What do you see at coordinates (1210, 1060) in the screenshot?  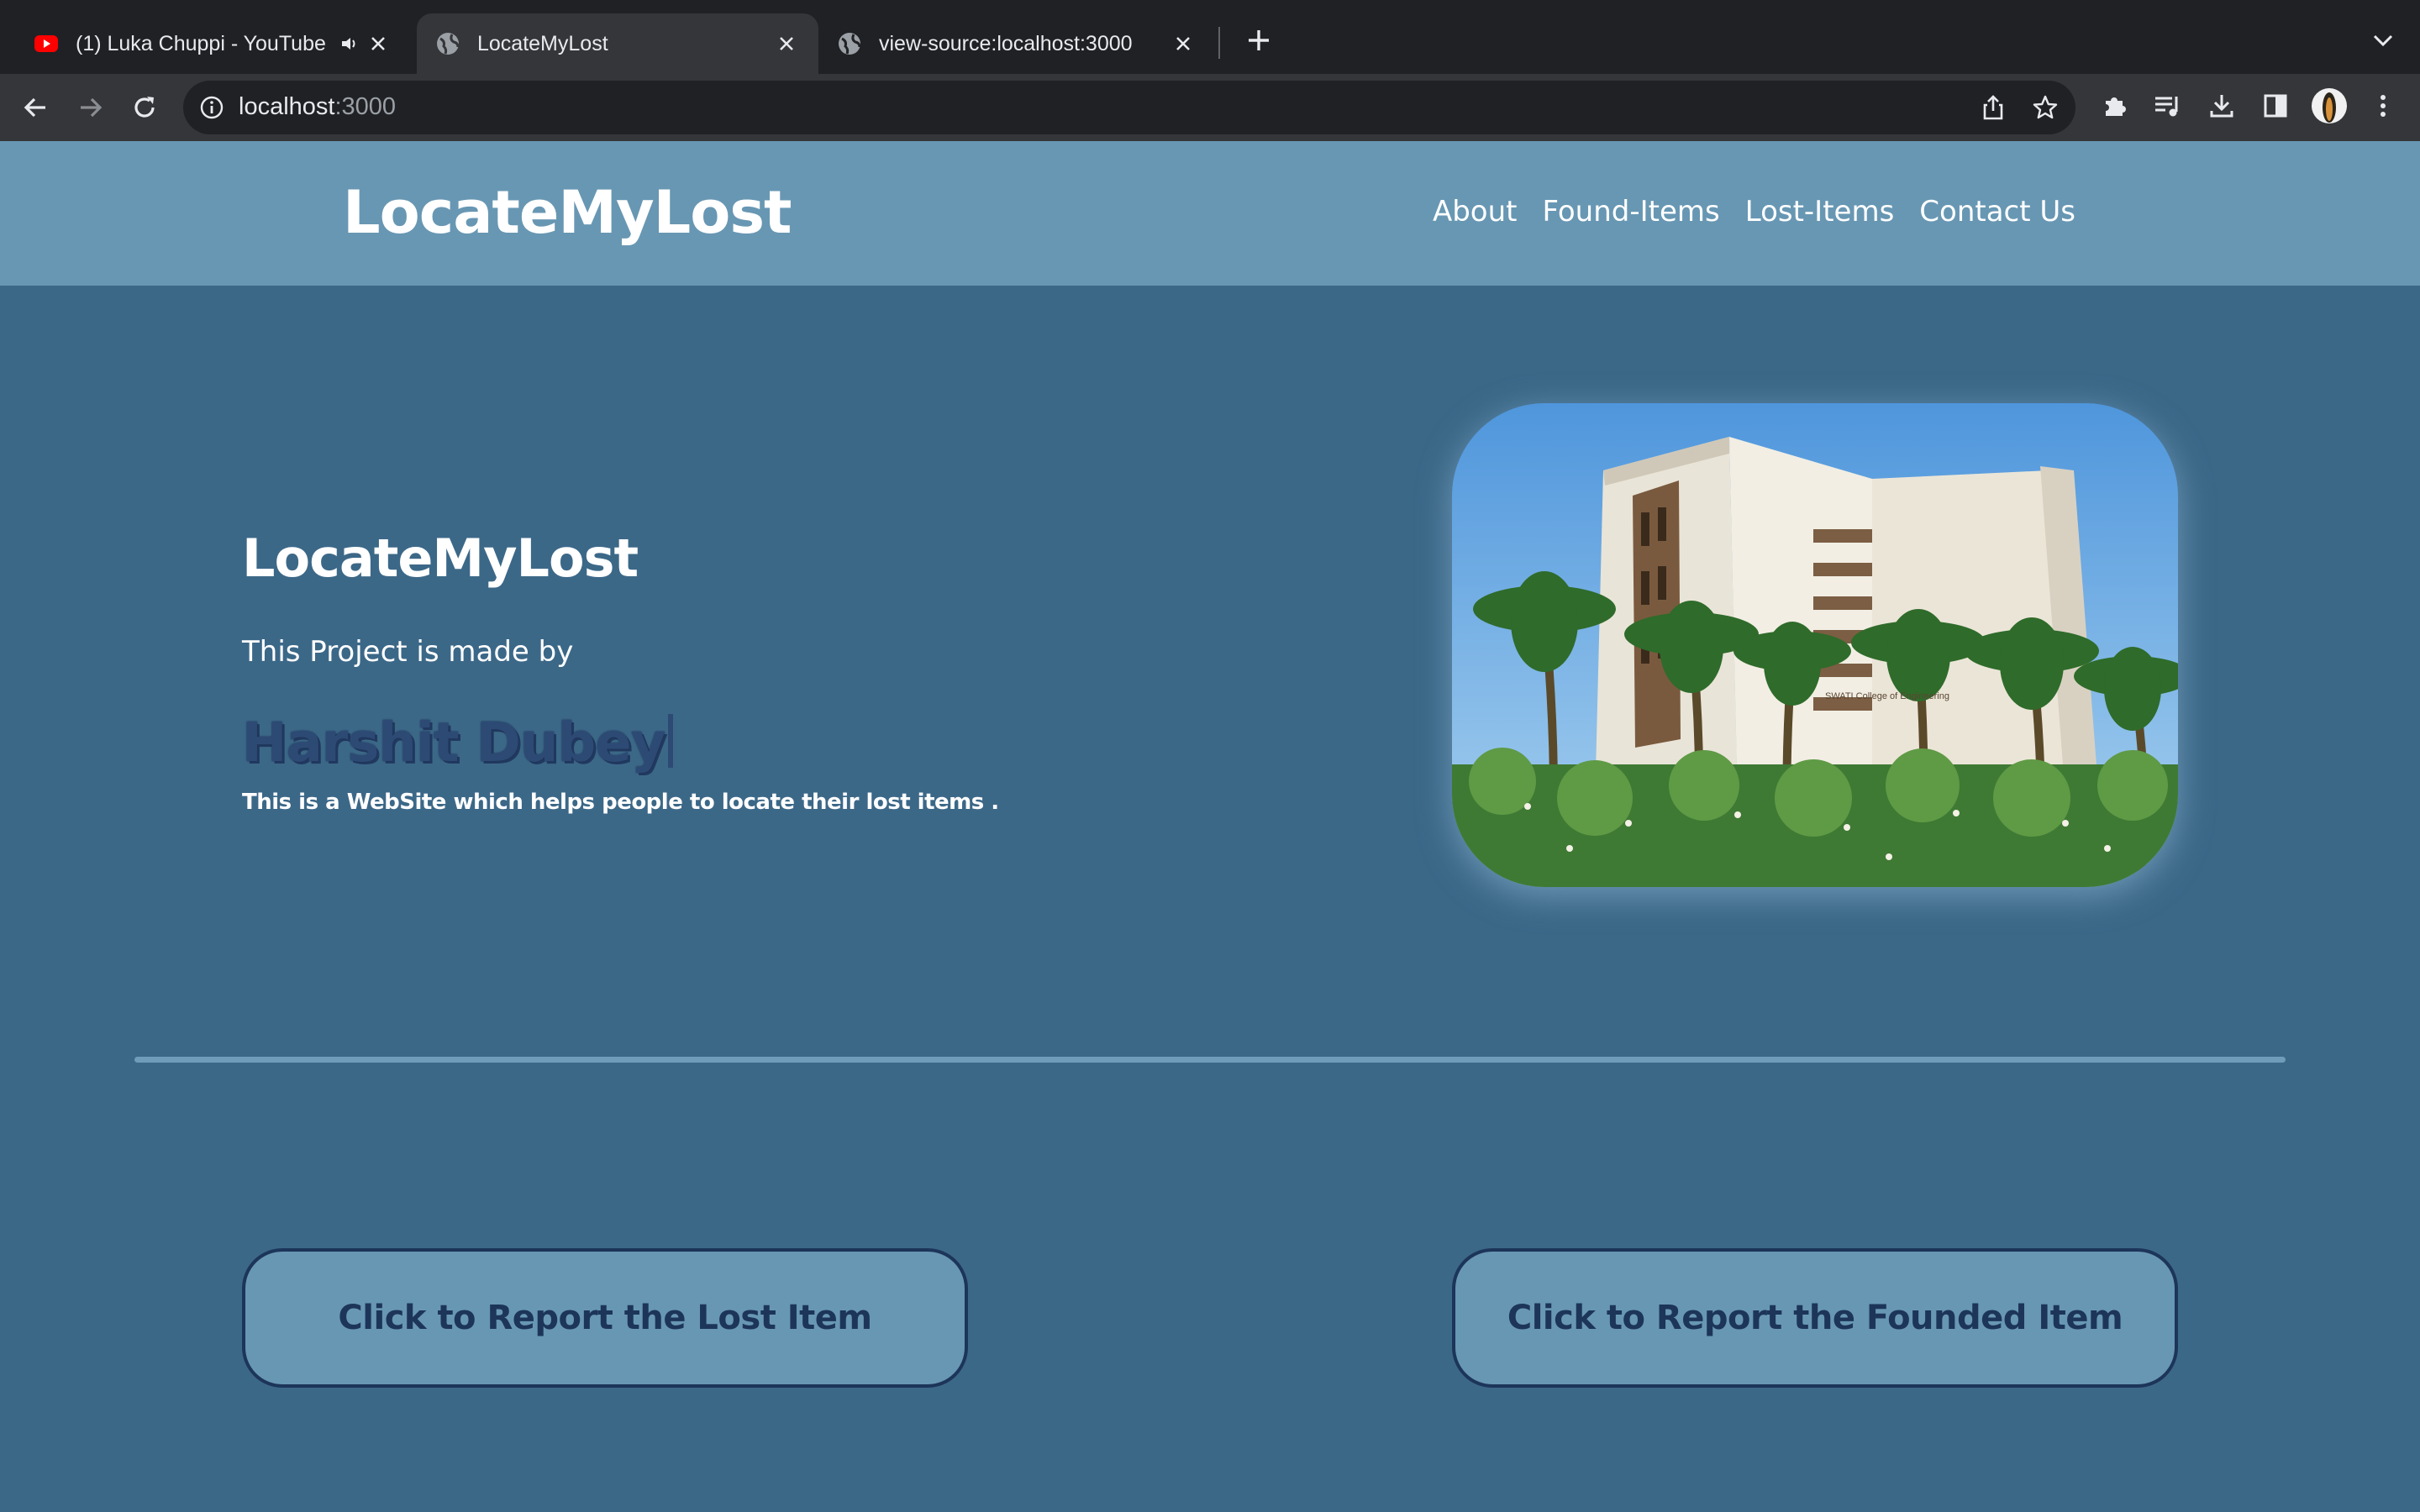 I see `section-divider` at bounding box center [1210, 1060].